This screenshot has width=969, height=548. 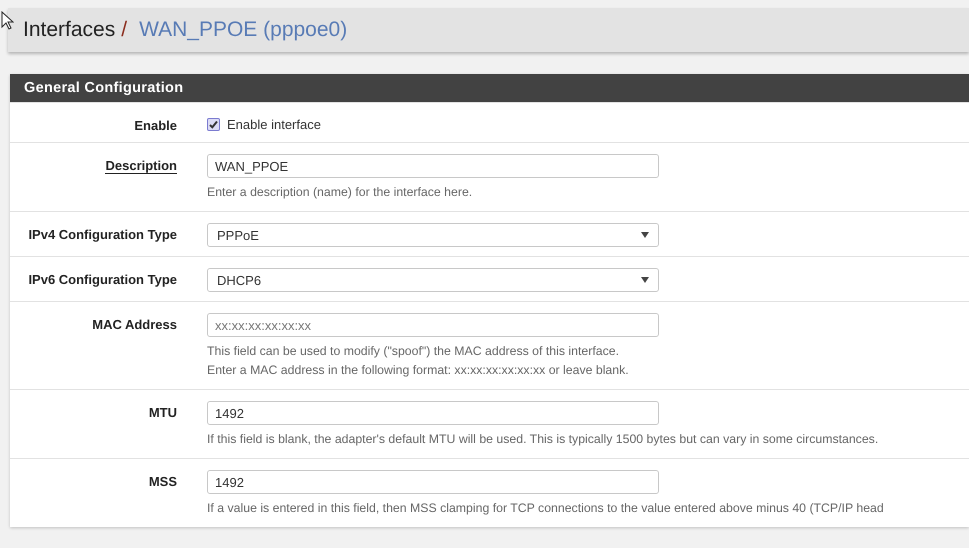 I want to click on help-text: Enter a MAC address in the following format: xx:xx:xx:xx:xx:xx or leave blank., so click(x=418, y=371).